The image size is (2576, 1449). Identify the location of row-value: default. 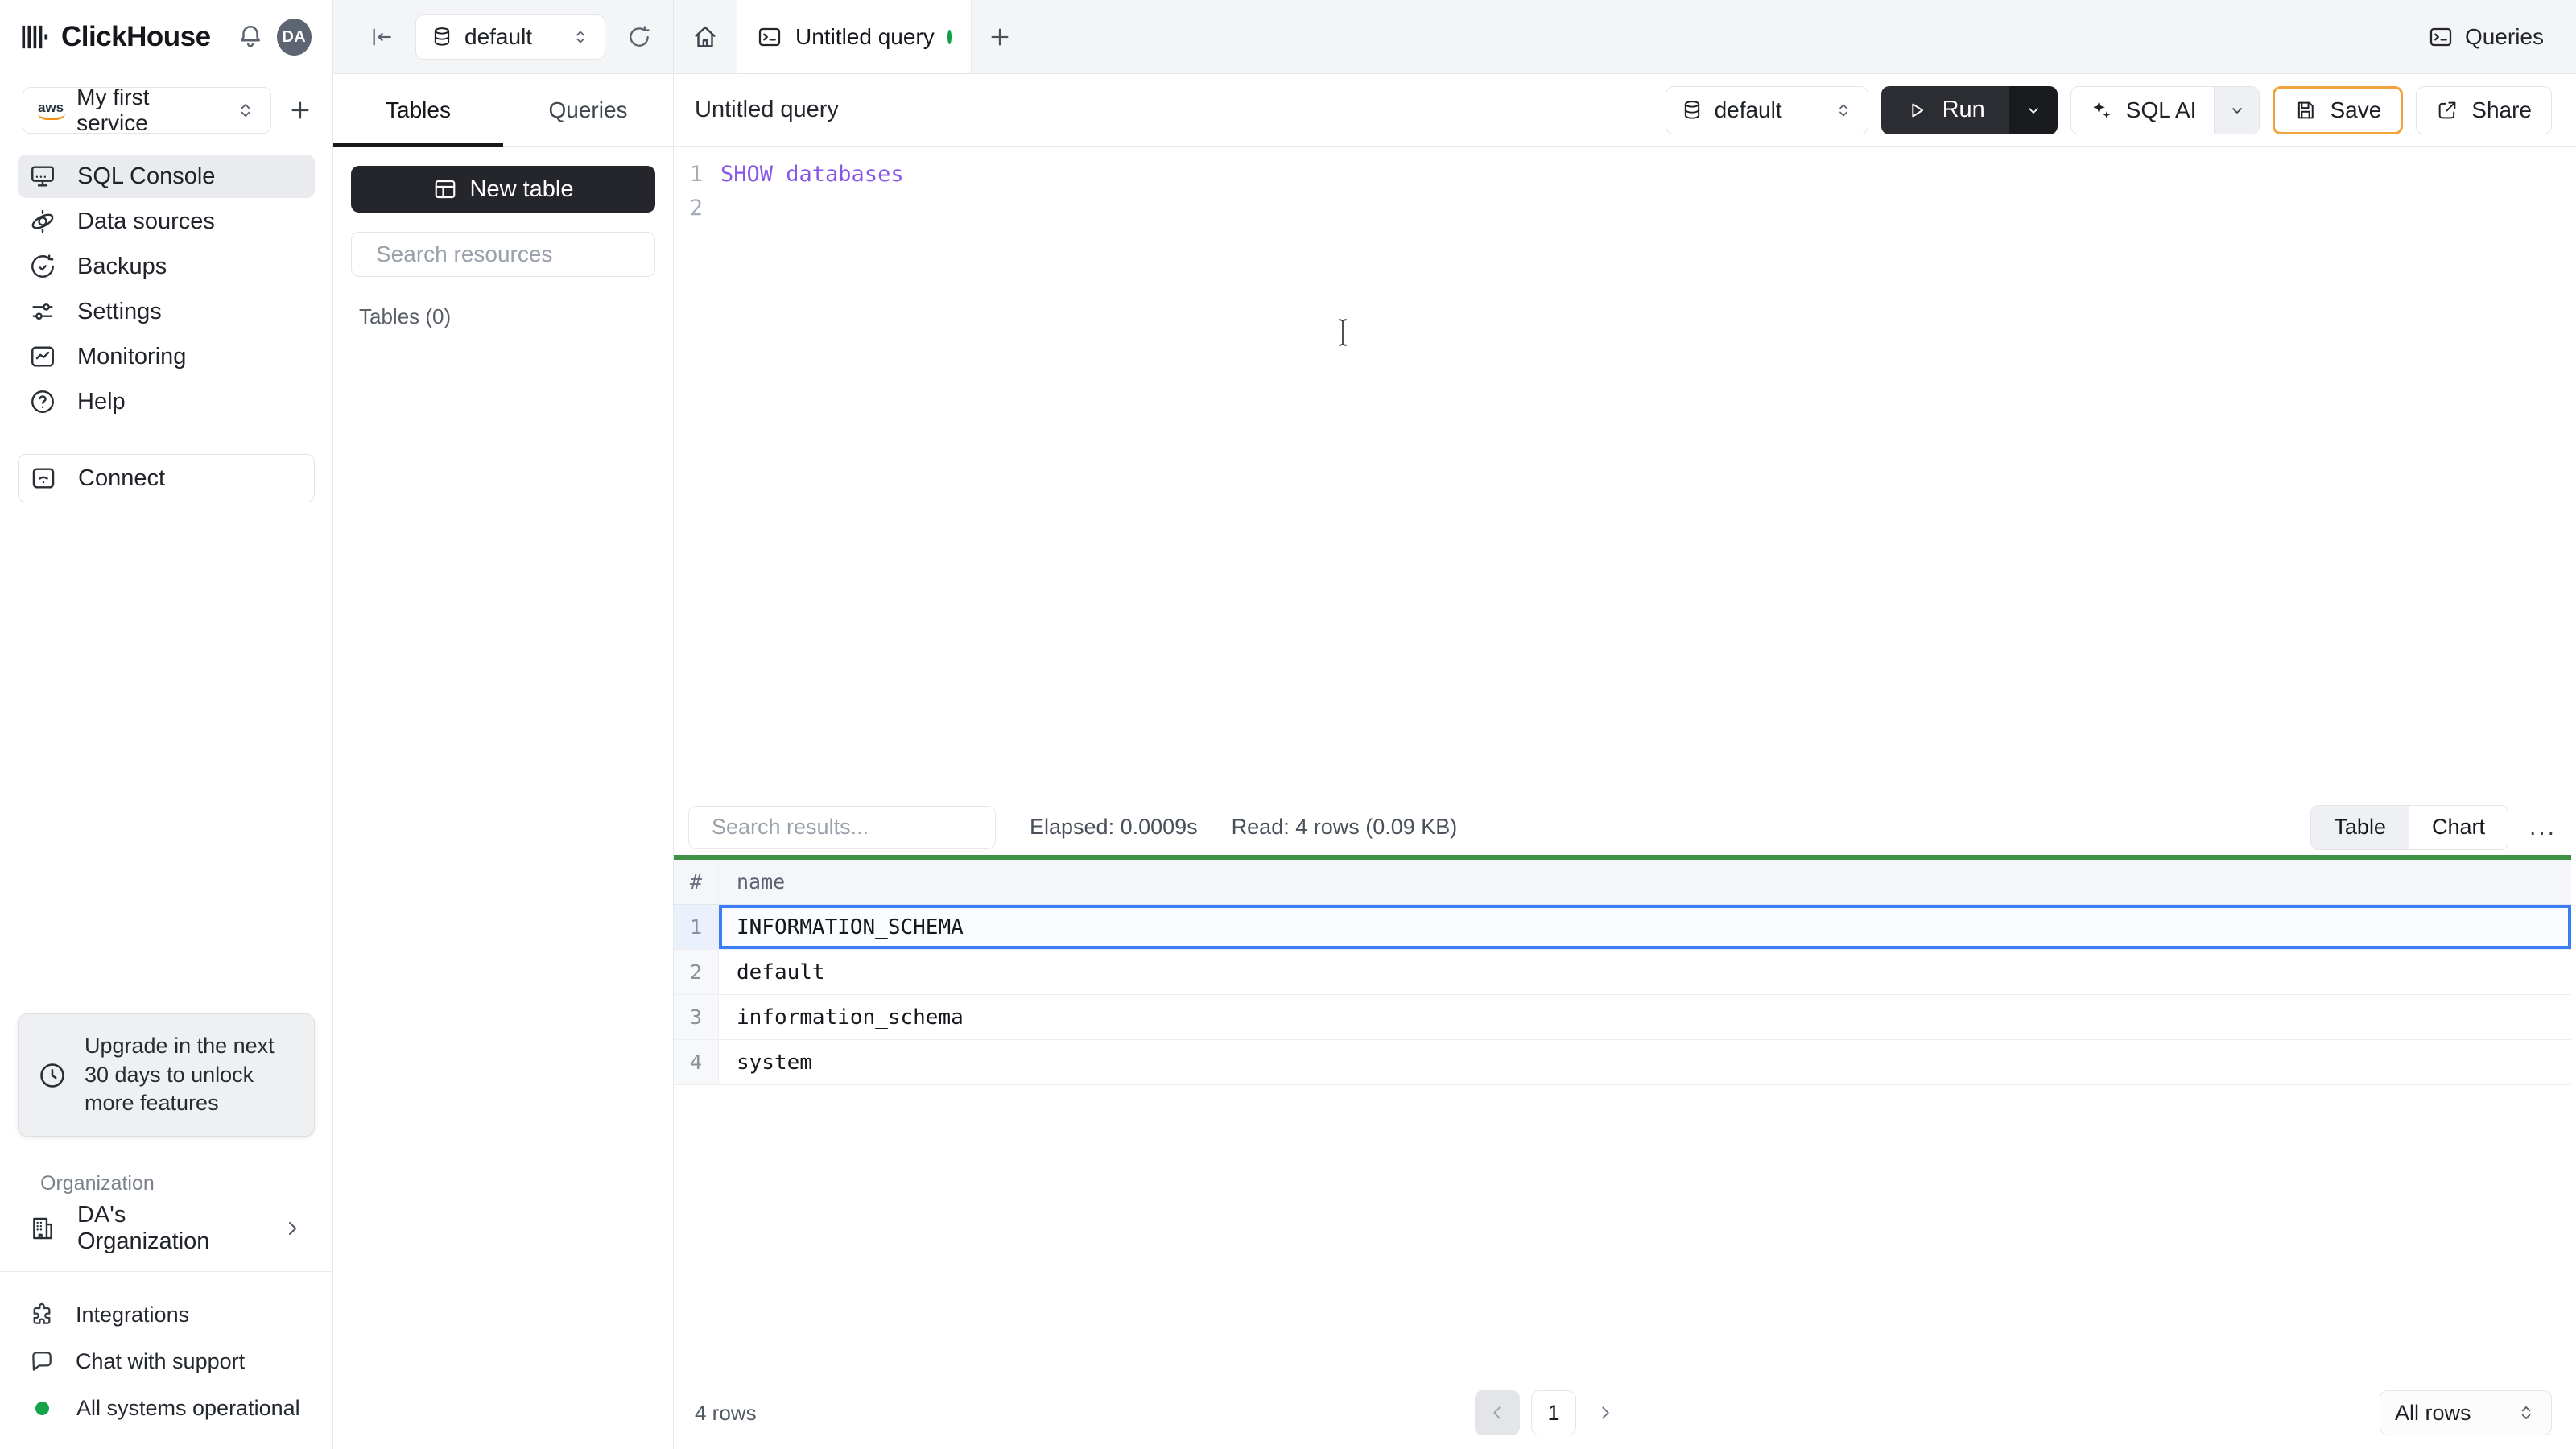
(1645, 972).